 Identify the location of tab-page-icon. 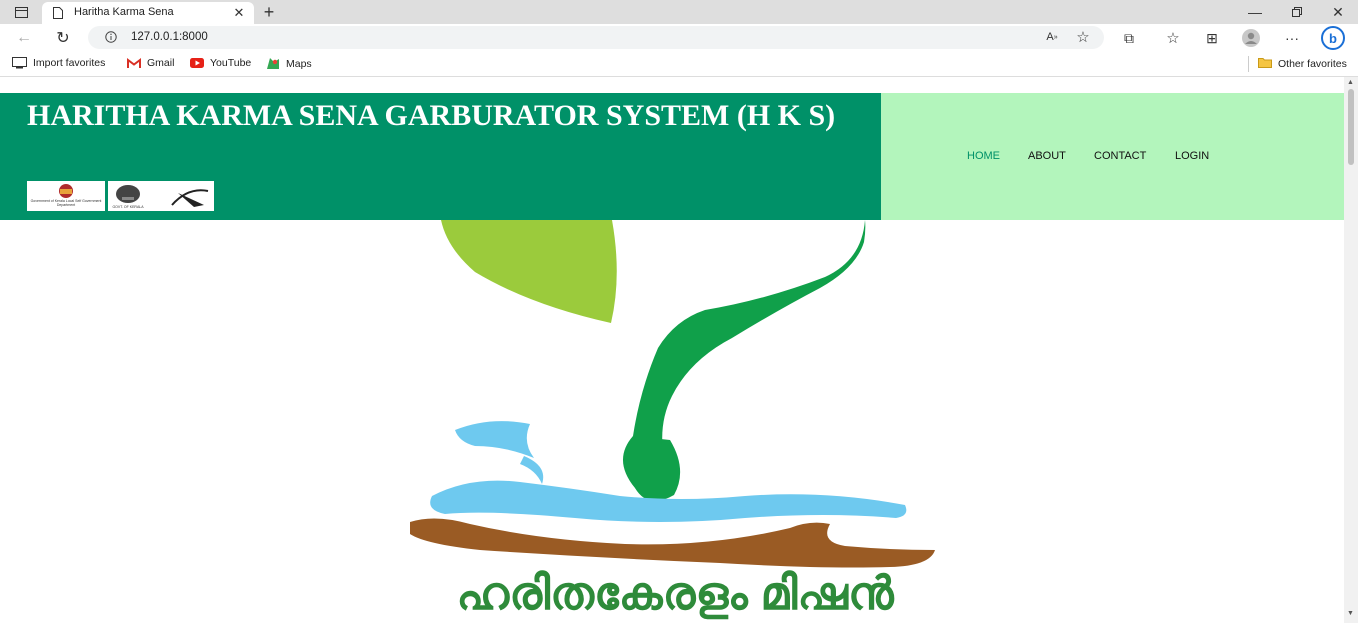
(58, 13).